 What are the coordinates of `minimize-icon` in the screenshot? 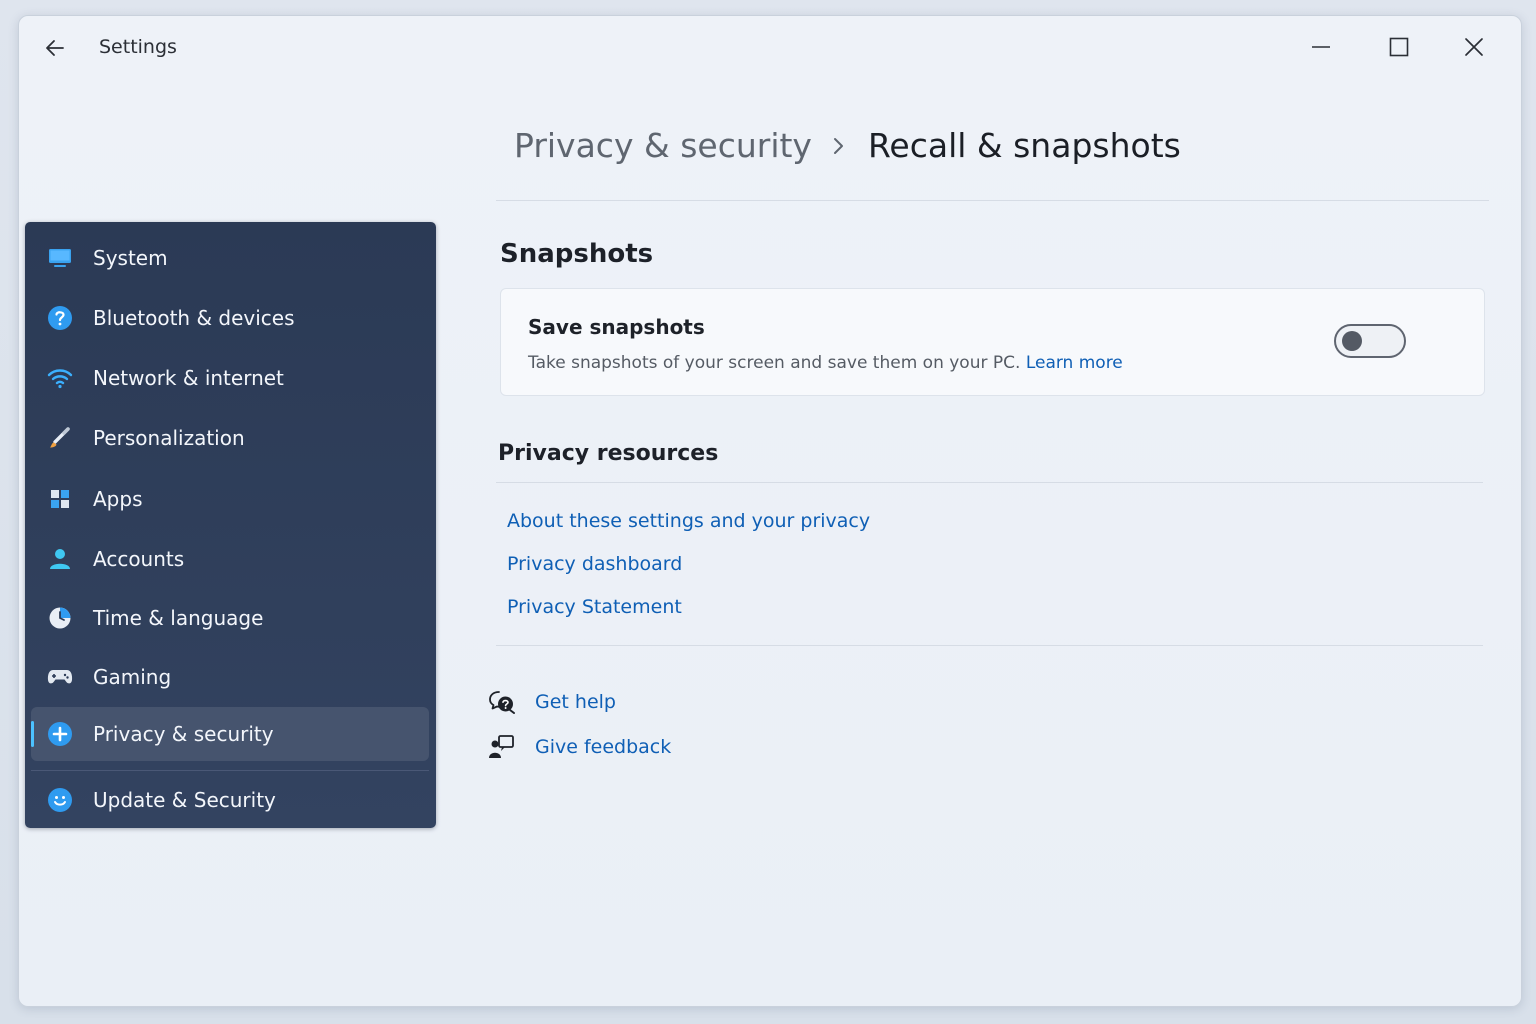 It's located at (1321, 47).